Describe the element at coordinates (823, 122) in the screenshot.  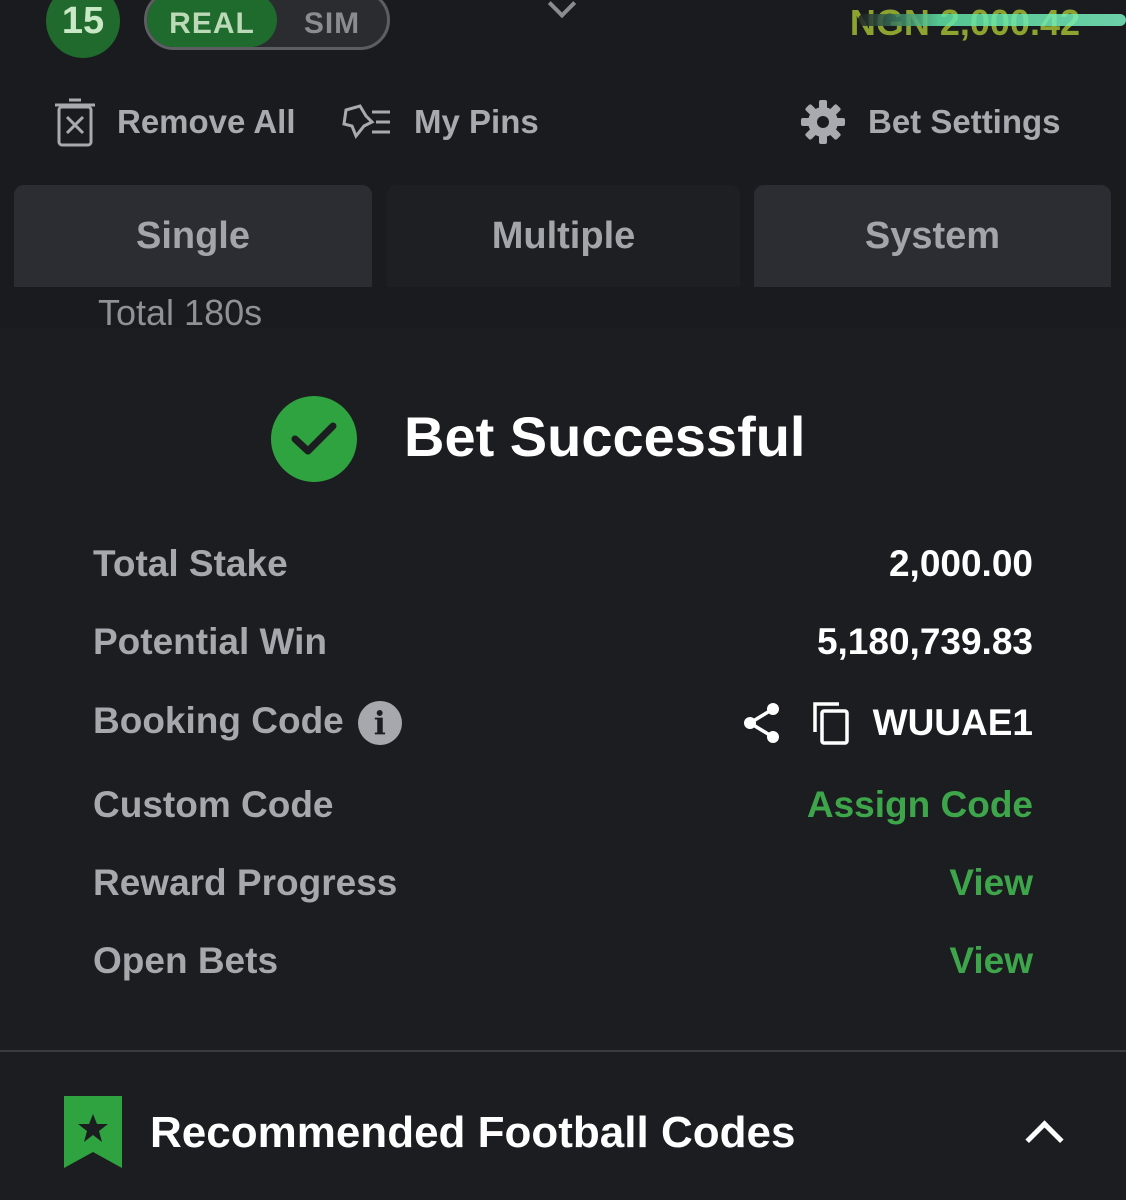
I see `gear-icon` at that location.